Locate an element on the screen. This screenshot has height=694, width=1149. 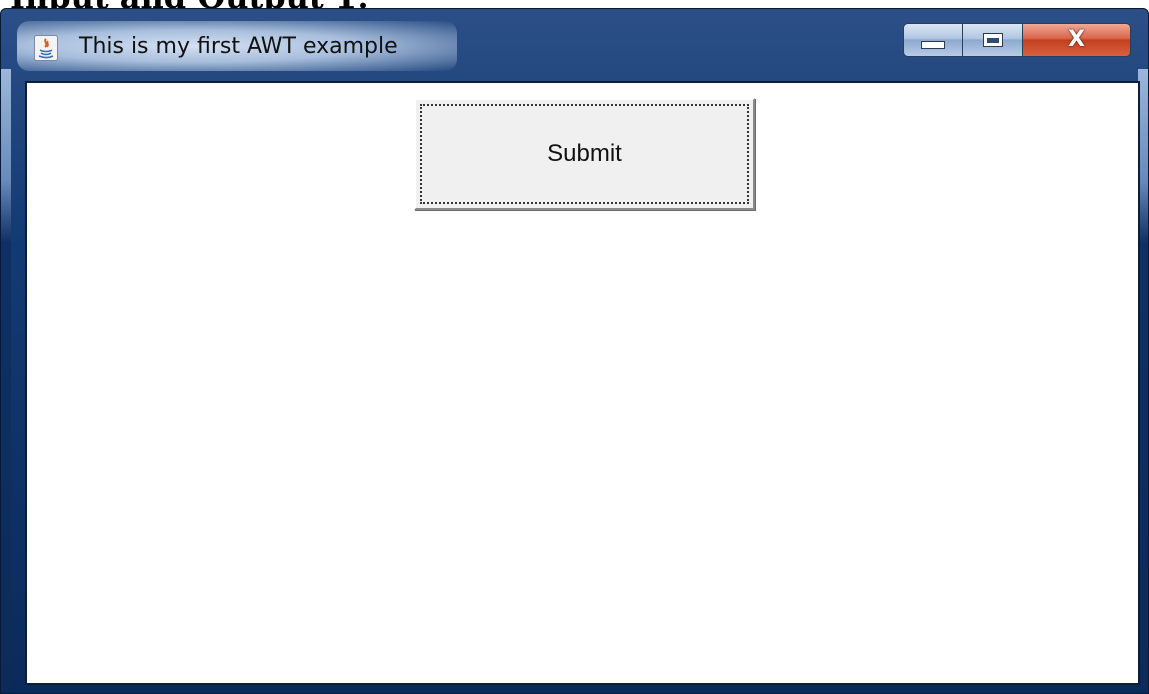
minimize-button is located at coordinates (933, 40).